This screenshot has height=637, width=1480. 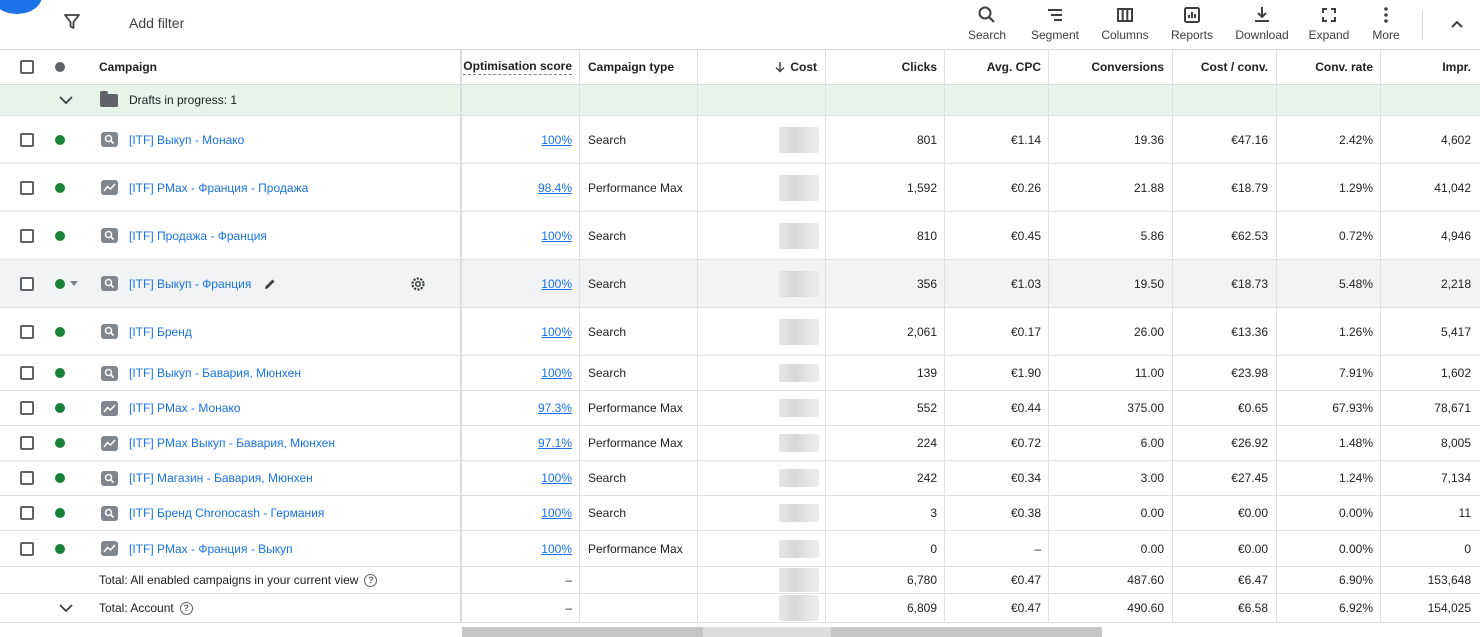 What do you see at coordinates (1386, 23) in the screenshot?
I see `more-tool-button: More` at bounding box center [1386, 23].